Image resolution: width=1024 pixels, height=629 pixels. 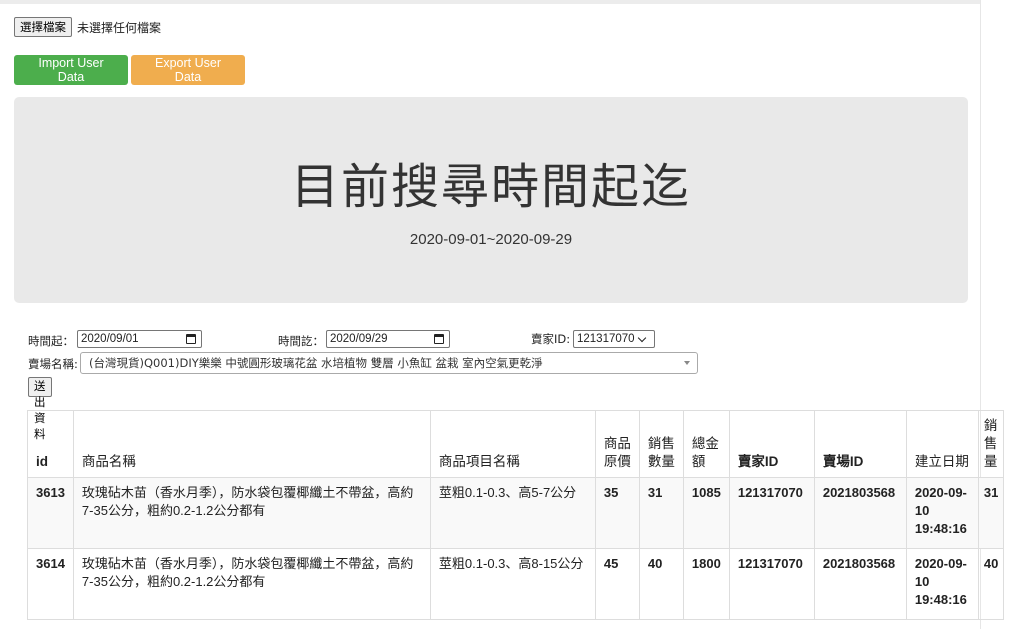 What do you see at coordinates (860, 444) in the screenshot?
I see `col-store-id: 賣場ID` at bounding box center [860, 444].